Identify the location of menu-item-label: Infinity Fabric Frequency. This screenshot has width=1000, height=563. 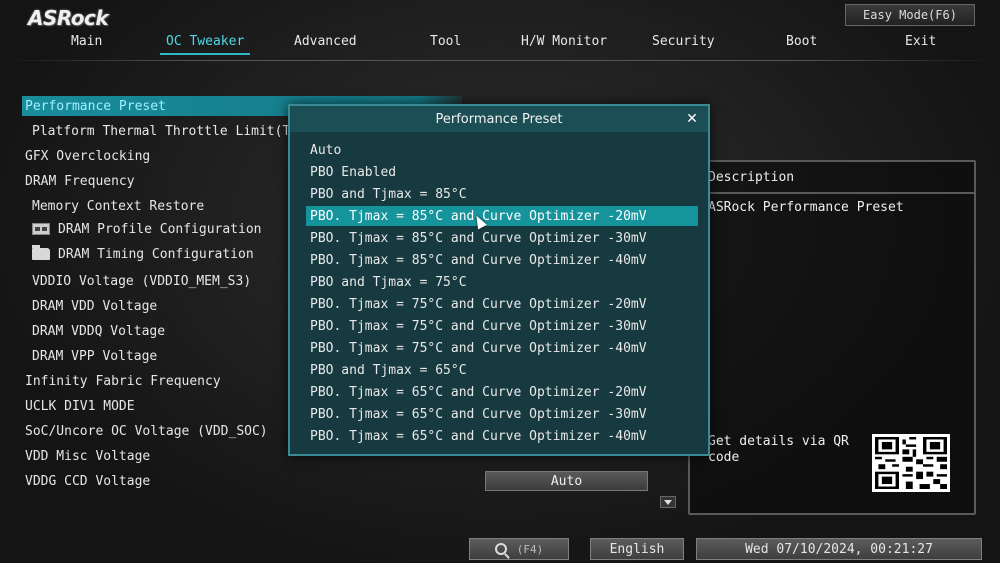
(123, 381).